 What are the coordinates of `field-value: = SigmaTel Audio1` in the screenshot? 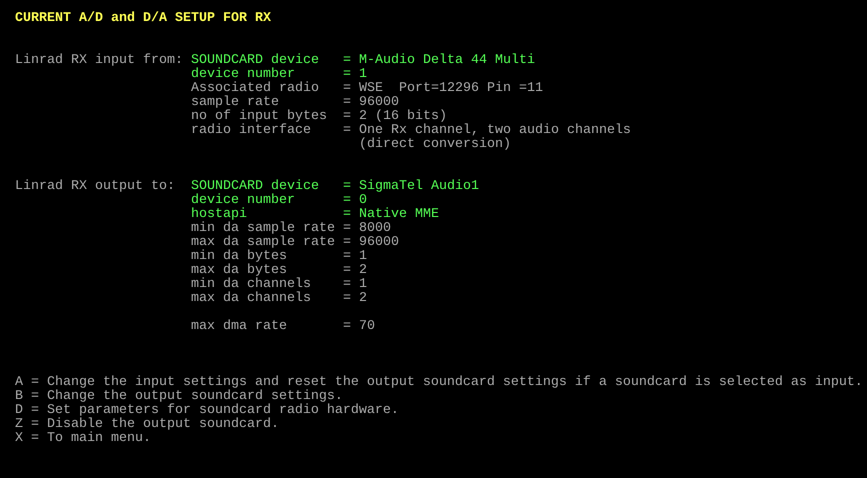 It's located at (411, 187).